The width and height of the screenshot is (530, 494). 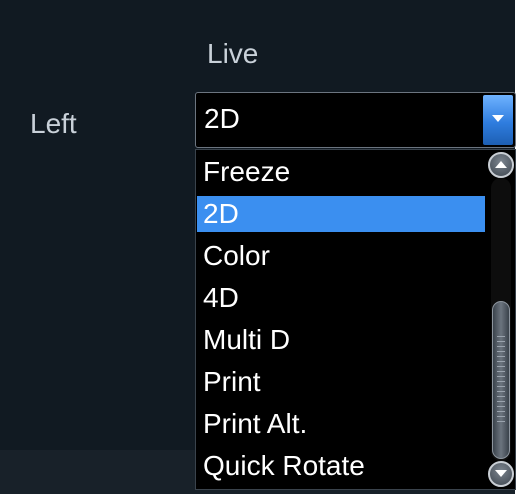 What do you see at coordinates (341, 340) in the screenshot?
I see `option-multi-d: Multi D` at bounding box center [341, 340].